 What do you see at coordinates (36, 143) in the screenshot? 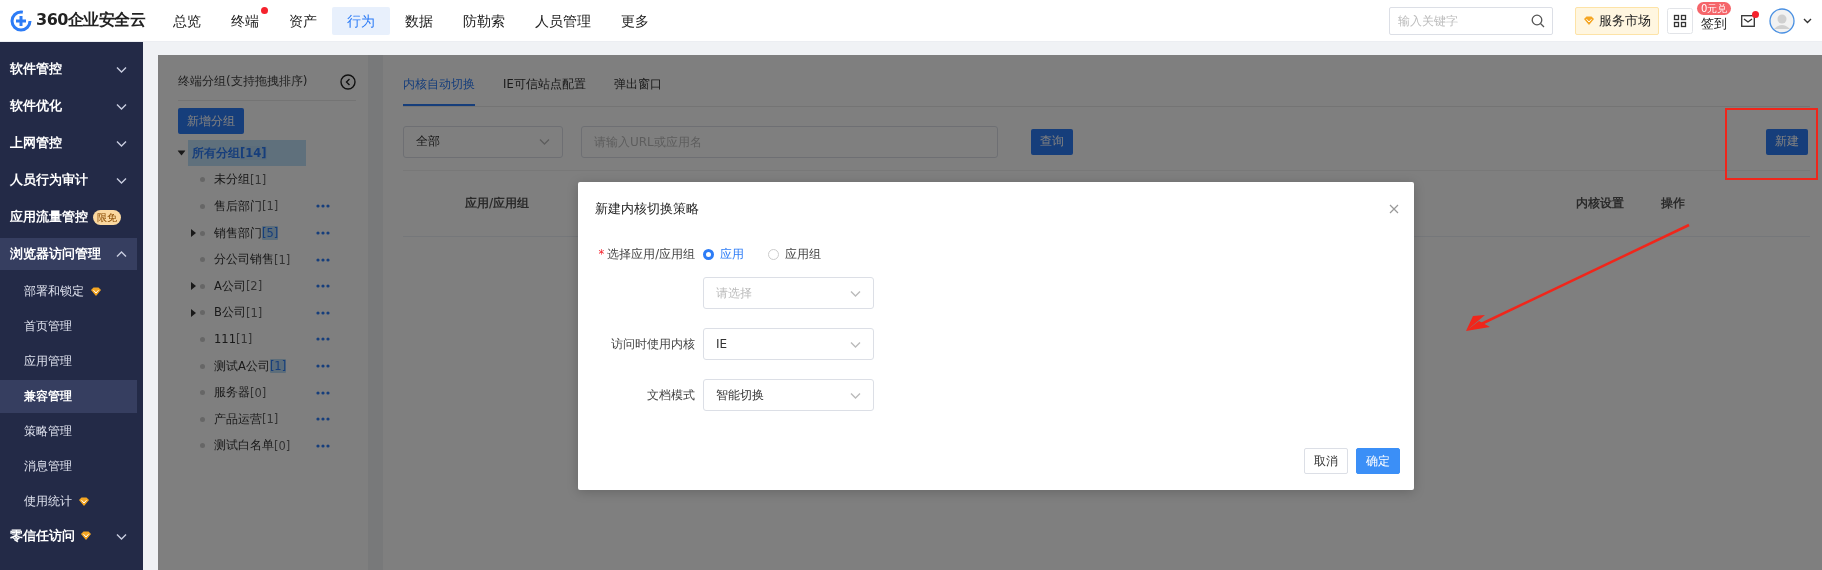
I see `menu-label: 上网管控` at bounding box center [36, 143].